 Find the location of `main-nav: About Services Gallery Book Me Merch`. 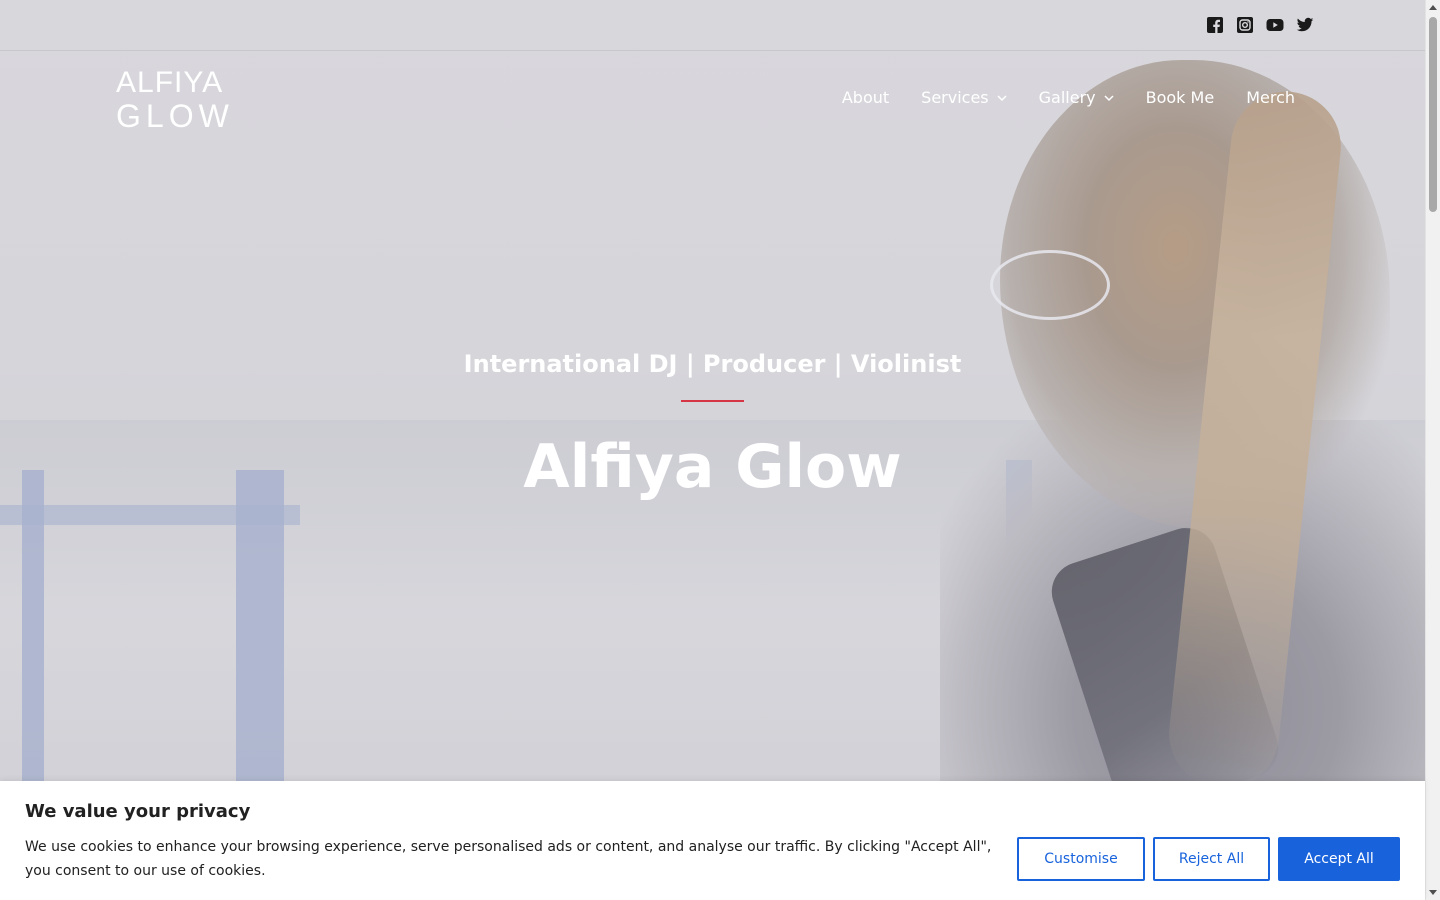

main-nav: About Services Gallery Book Me Merch is located at coordinates (1068, 97).